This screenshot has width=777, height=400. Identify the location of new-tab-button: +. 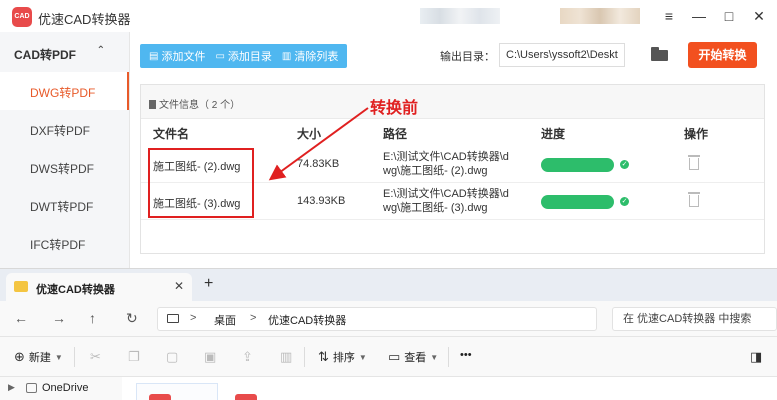
(208, 284).